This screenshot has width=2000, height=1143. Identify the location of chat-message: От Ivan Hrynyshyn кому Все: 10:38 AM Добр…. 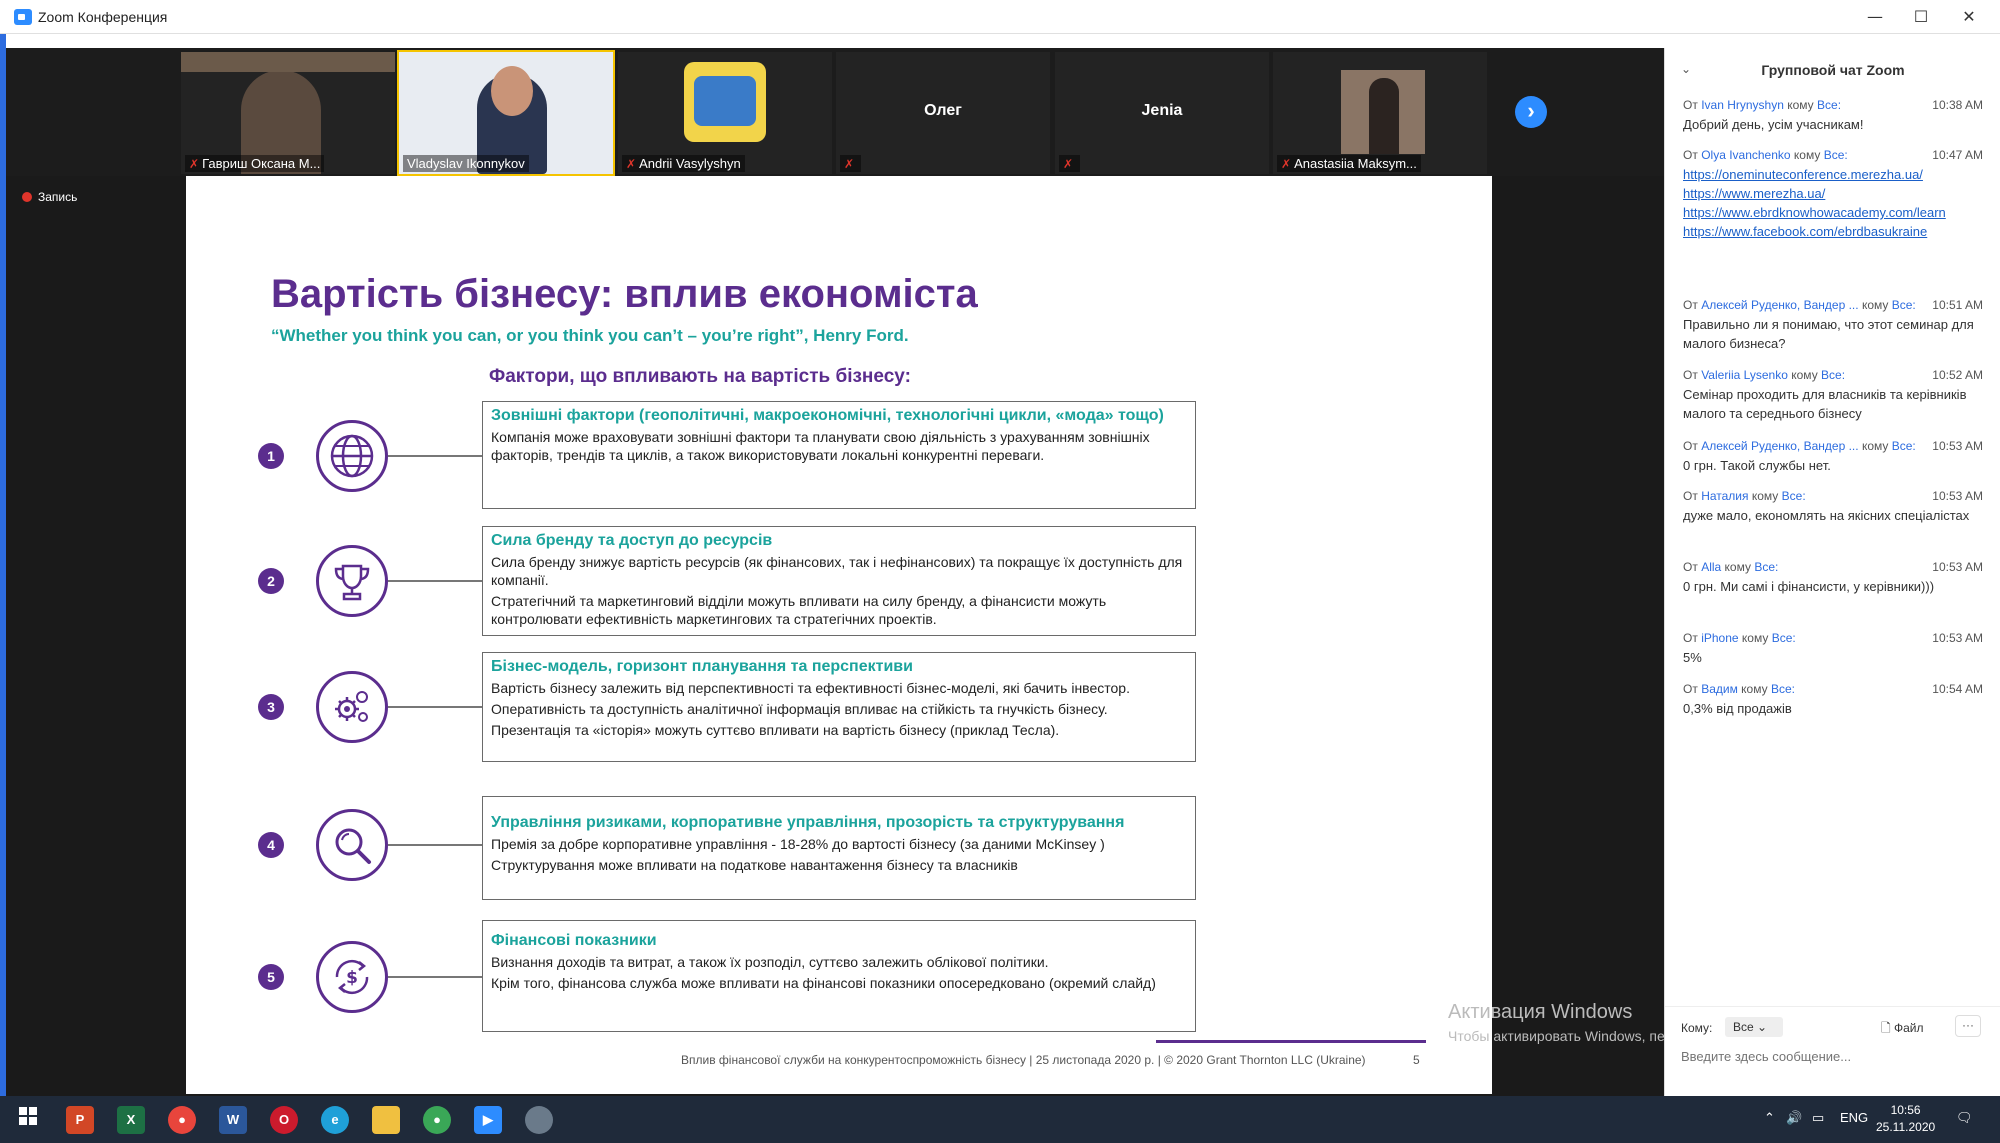
(1833, 116).